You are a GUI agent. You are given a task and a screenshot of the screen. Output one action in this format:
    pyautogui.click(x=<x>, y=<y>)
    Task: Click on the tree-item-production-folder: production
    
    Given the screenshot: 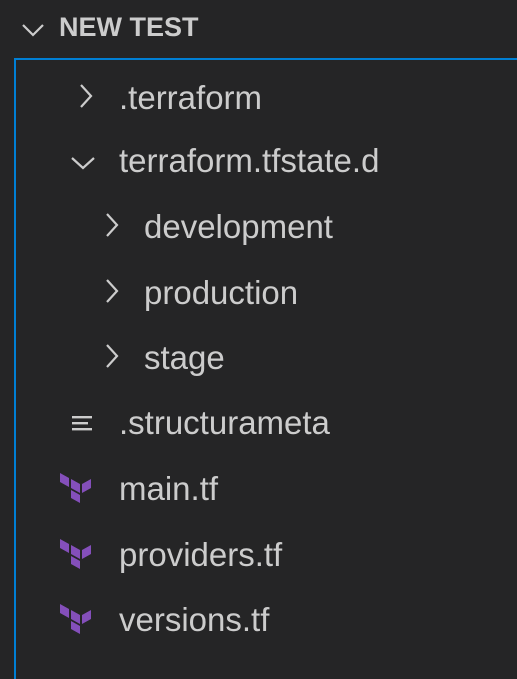 What is the action you would take?
    pyautogui.click(x=258, y=293)
    